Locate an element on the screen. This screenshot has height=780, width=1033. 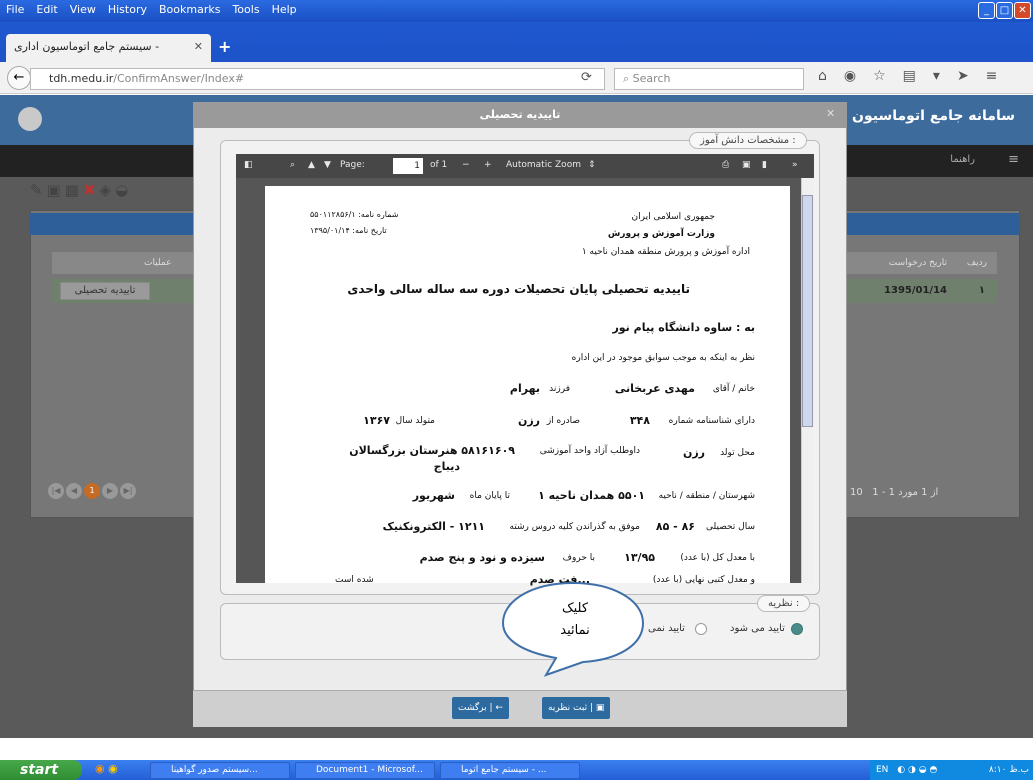
shield-icon: ▾ is located at coordinates (945, 76).